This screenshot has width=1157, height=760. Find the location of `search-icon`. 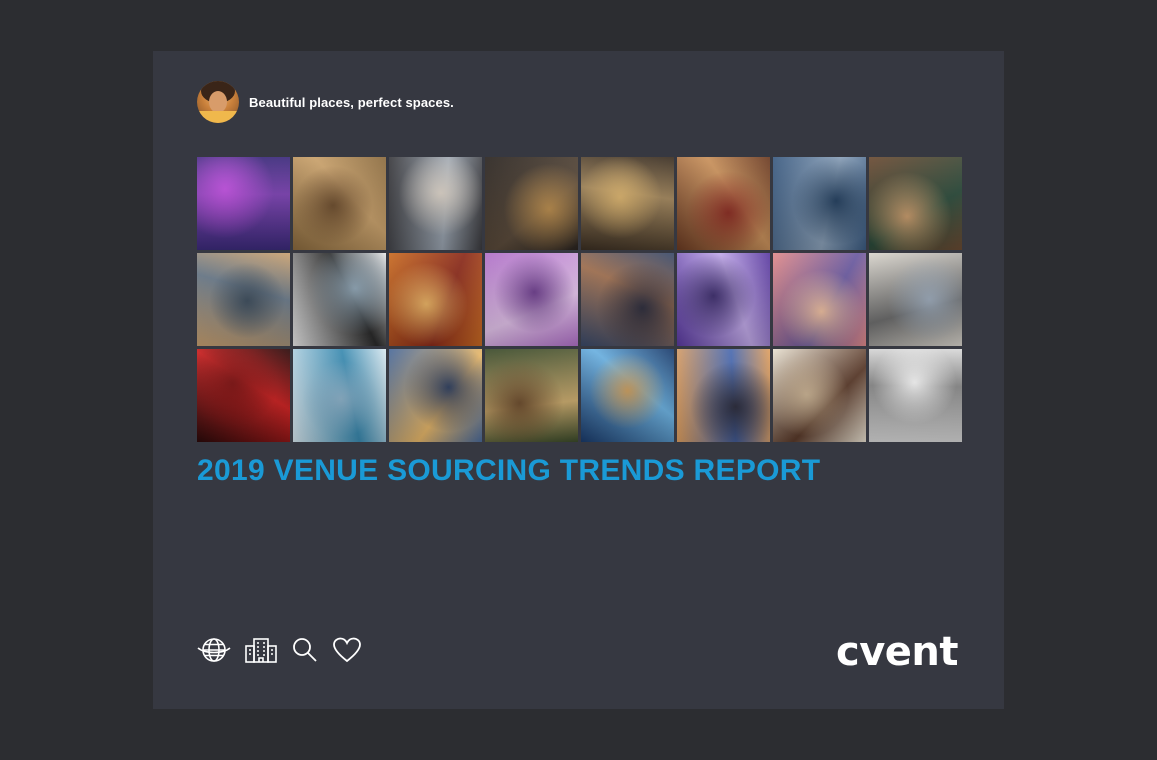

search-icon is located at coordinates (305, 650).